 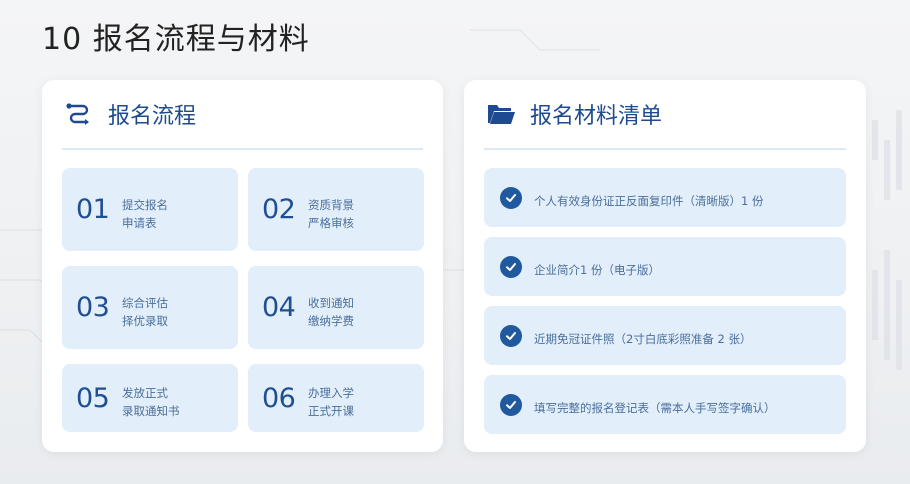 What do you see at coordinates (93, 398) in the screenshot?
I see `step-number: 05` at bounding box center [93, 398].